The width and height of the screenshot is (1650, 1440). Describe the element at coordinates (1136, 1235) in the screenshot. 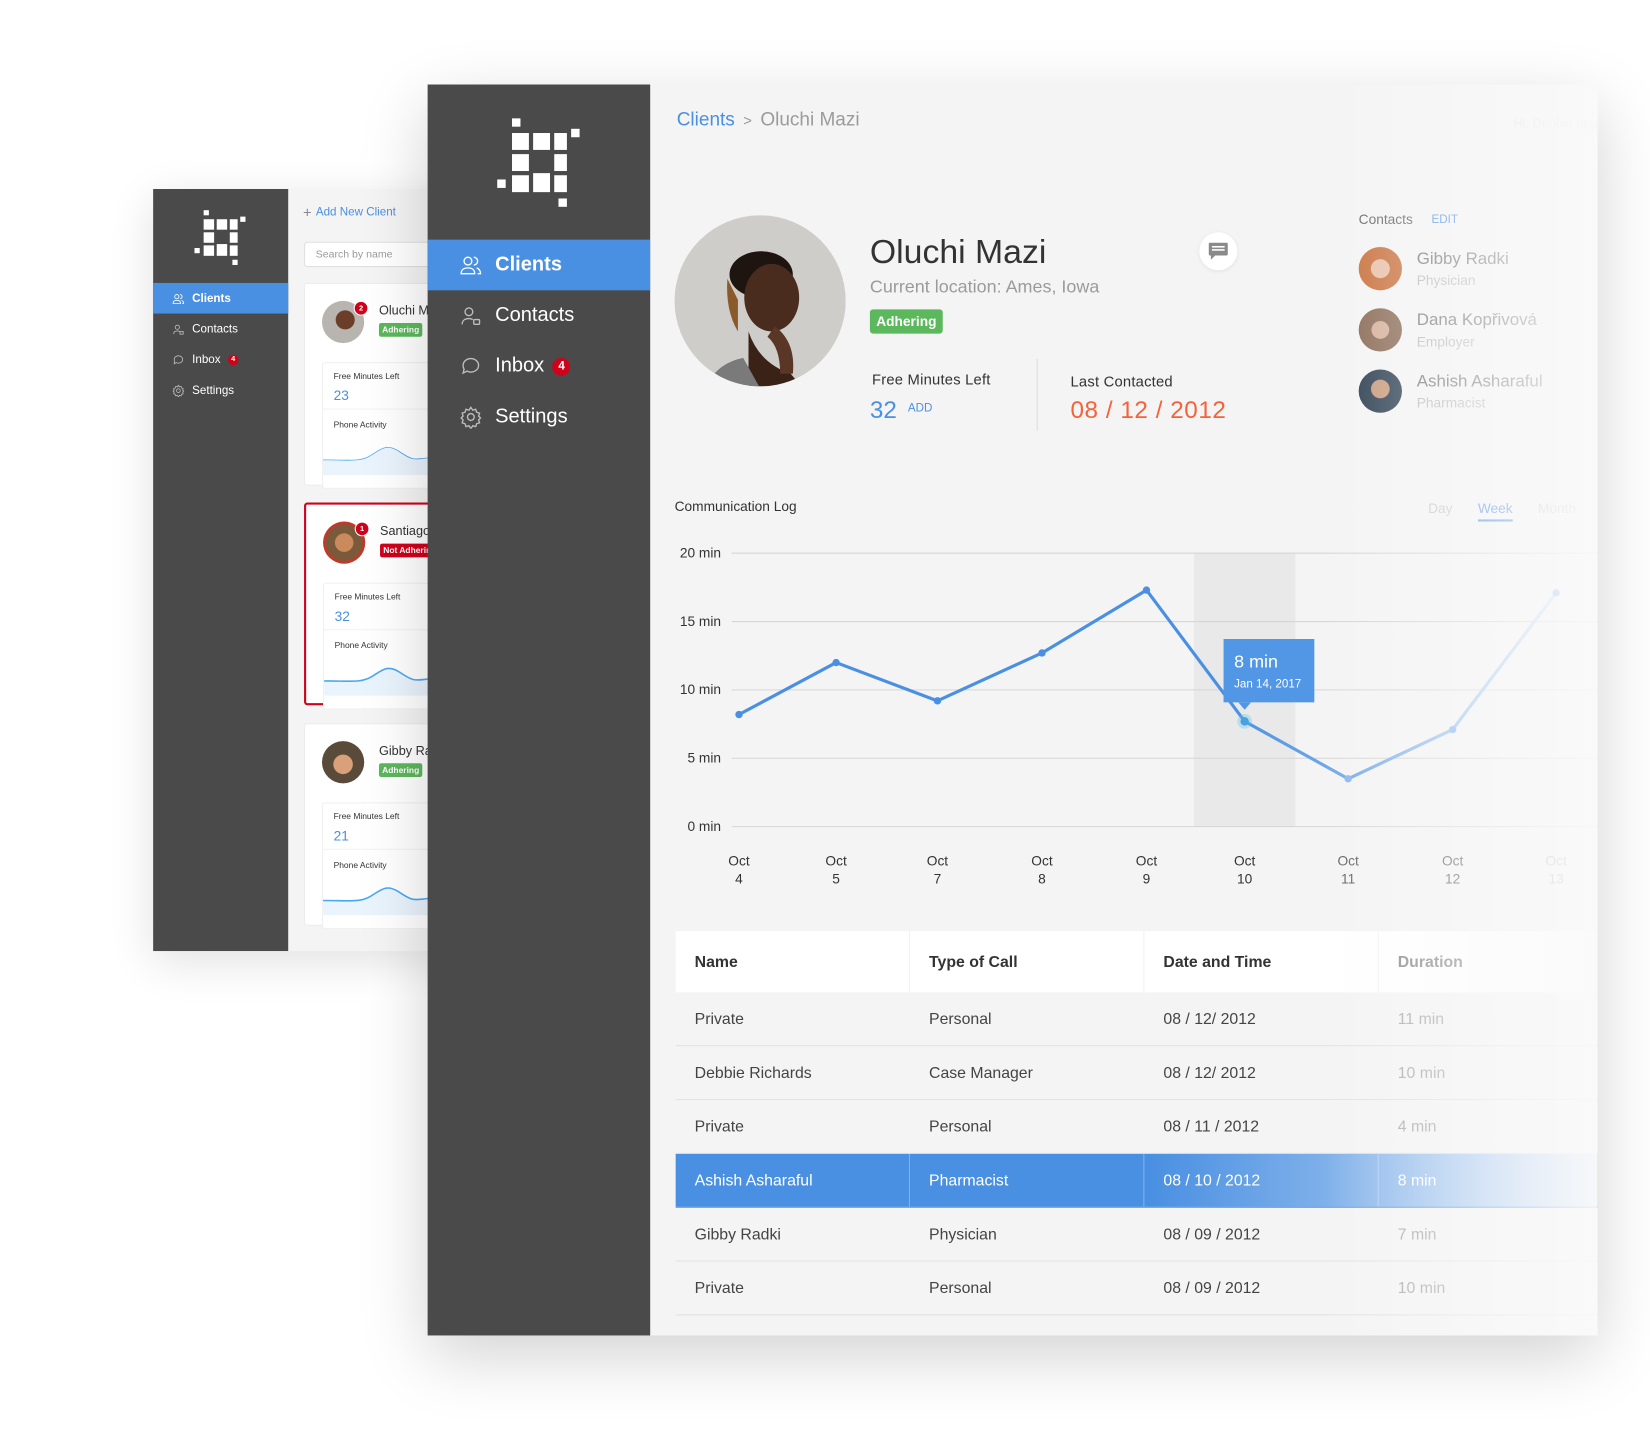

I see `table-row: Gibby Radki Physician 08 / 09 / 2012 7 min` at that location.